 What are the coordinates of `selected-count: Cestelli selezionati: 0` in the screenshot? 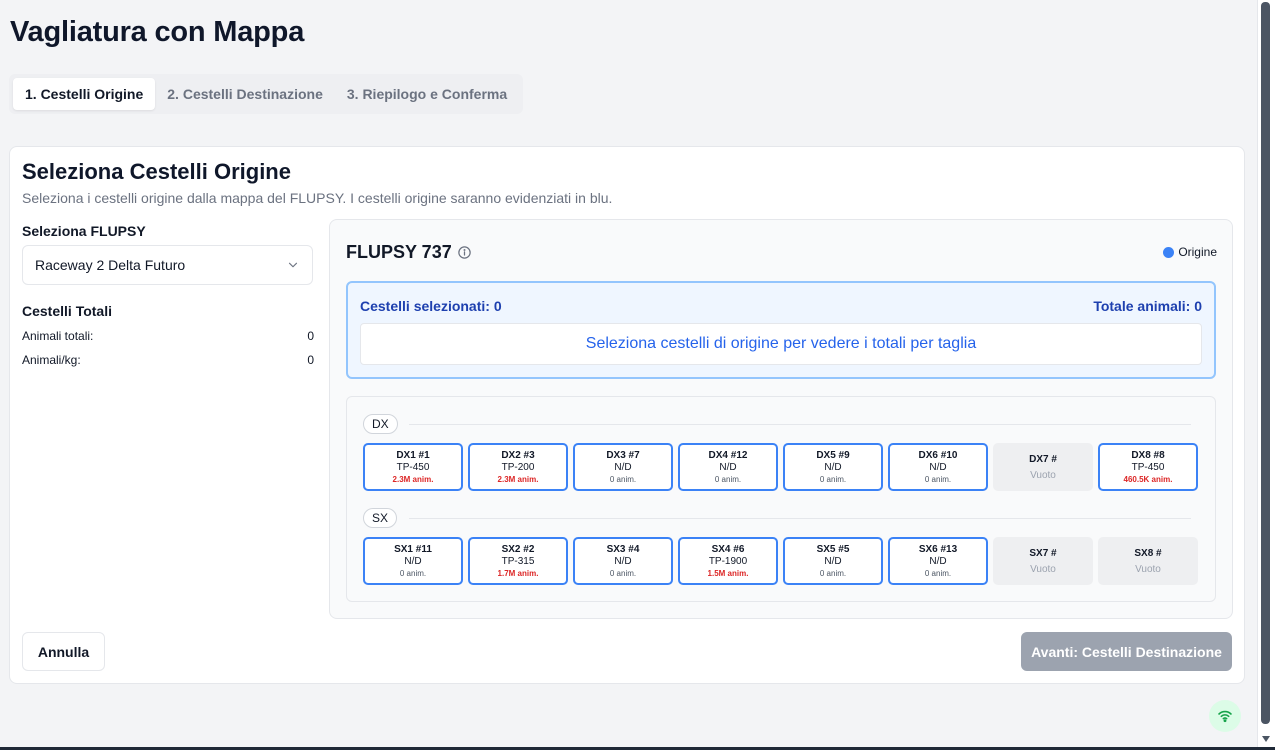 It's located at (431, 306).